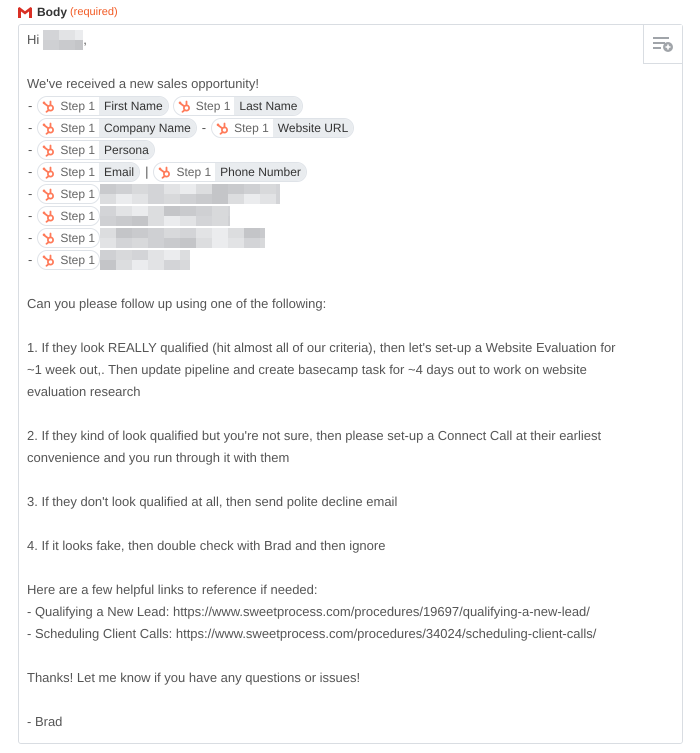 This screenshot has height=753, width=700. Describe the element at coordinates (63, 40) in the screenshot. I see `redacted-block` at that location.